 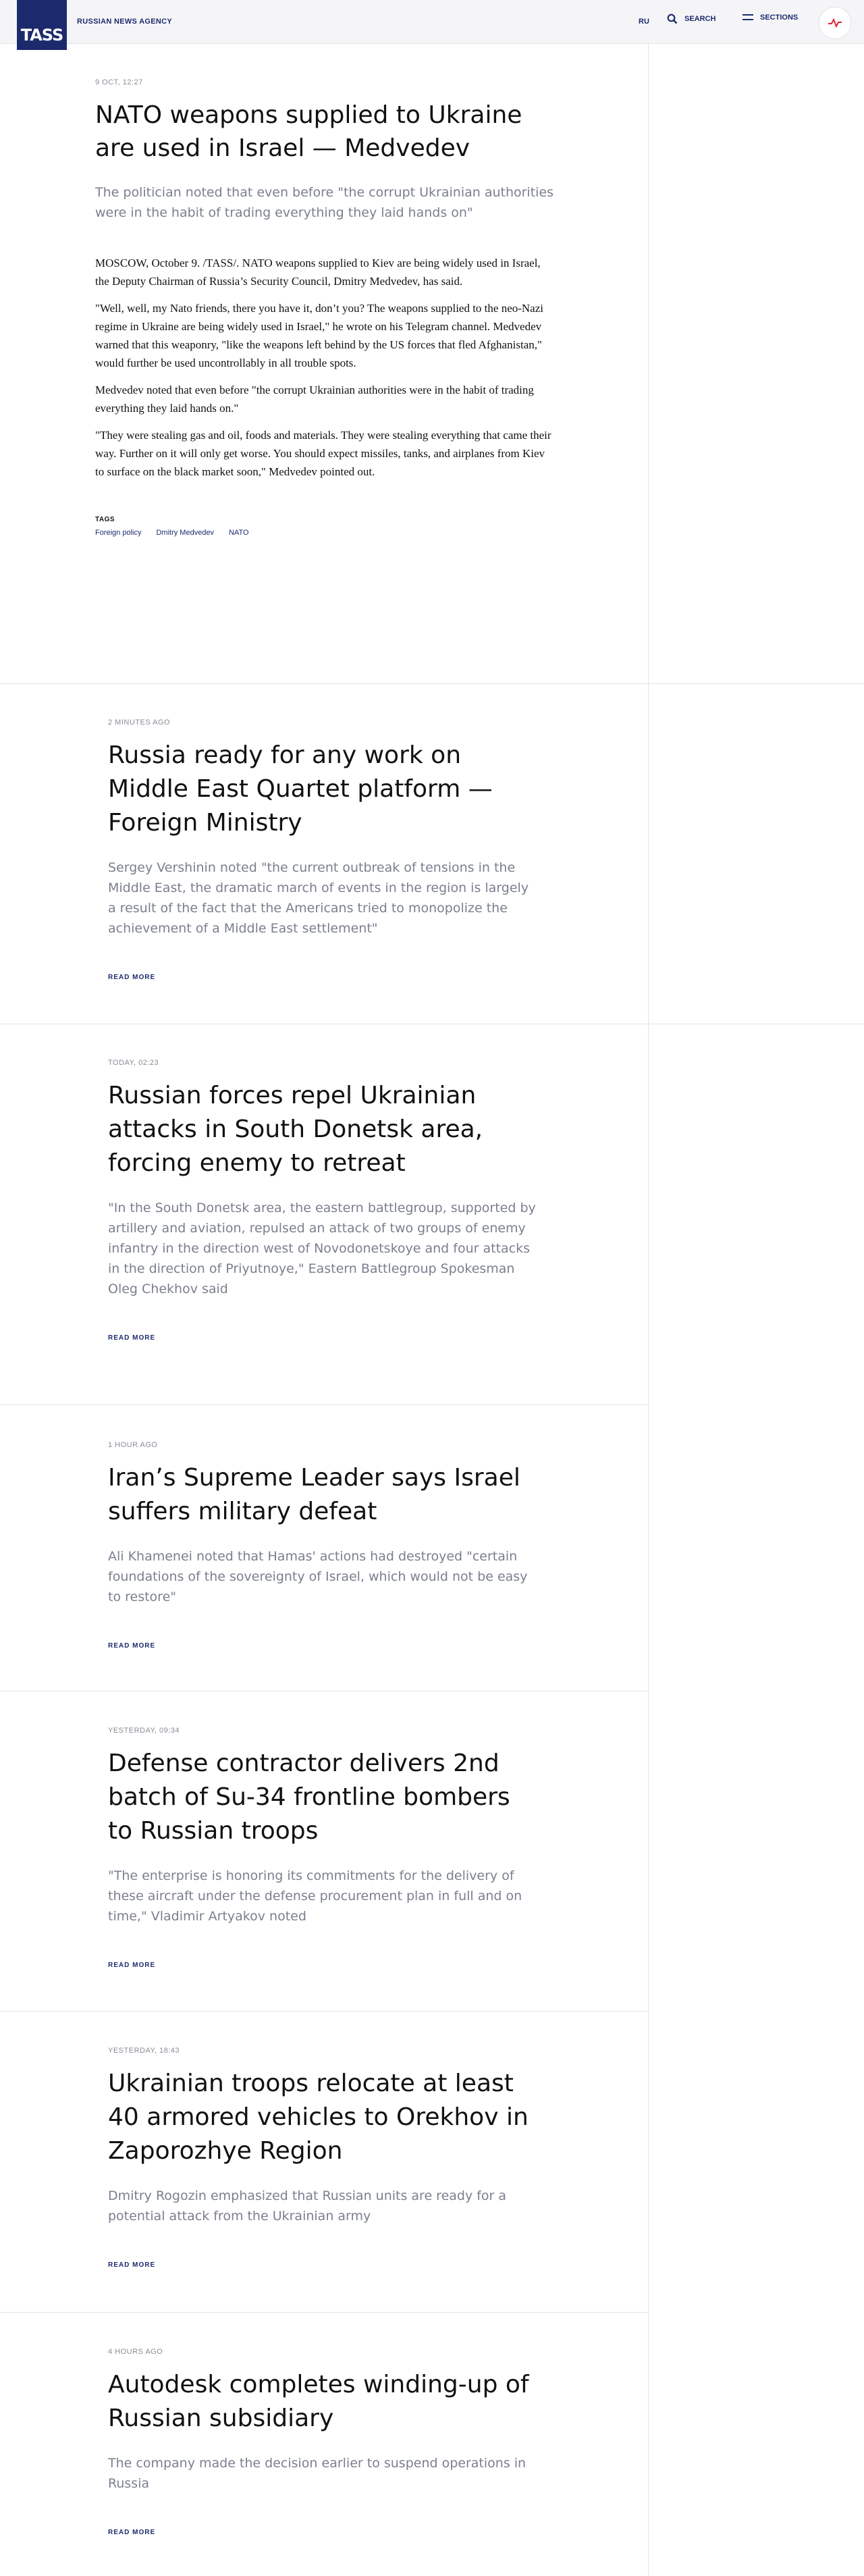 What do you see at coordinates (144, 2051) in the screenshot?
I see `card-time: YESTERDAY, 18:43` at bounding box center [144, 2051].